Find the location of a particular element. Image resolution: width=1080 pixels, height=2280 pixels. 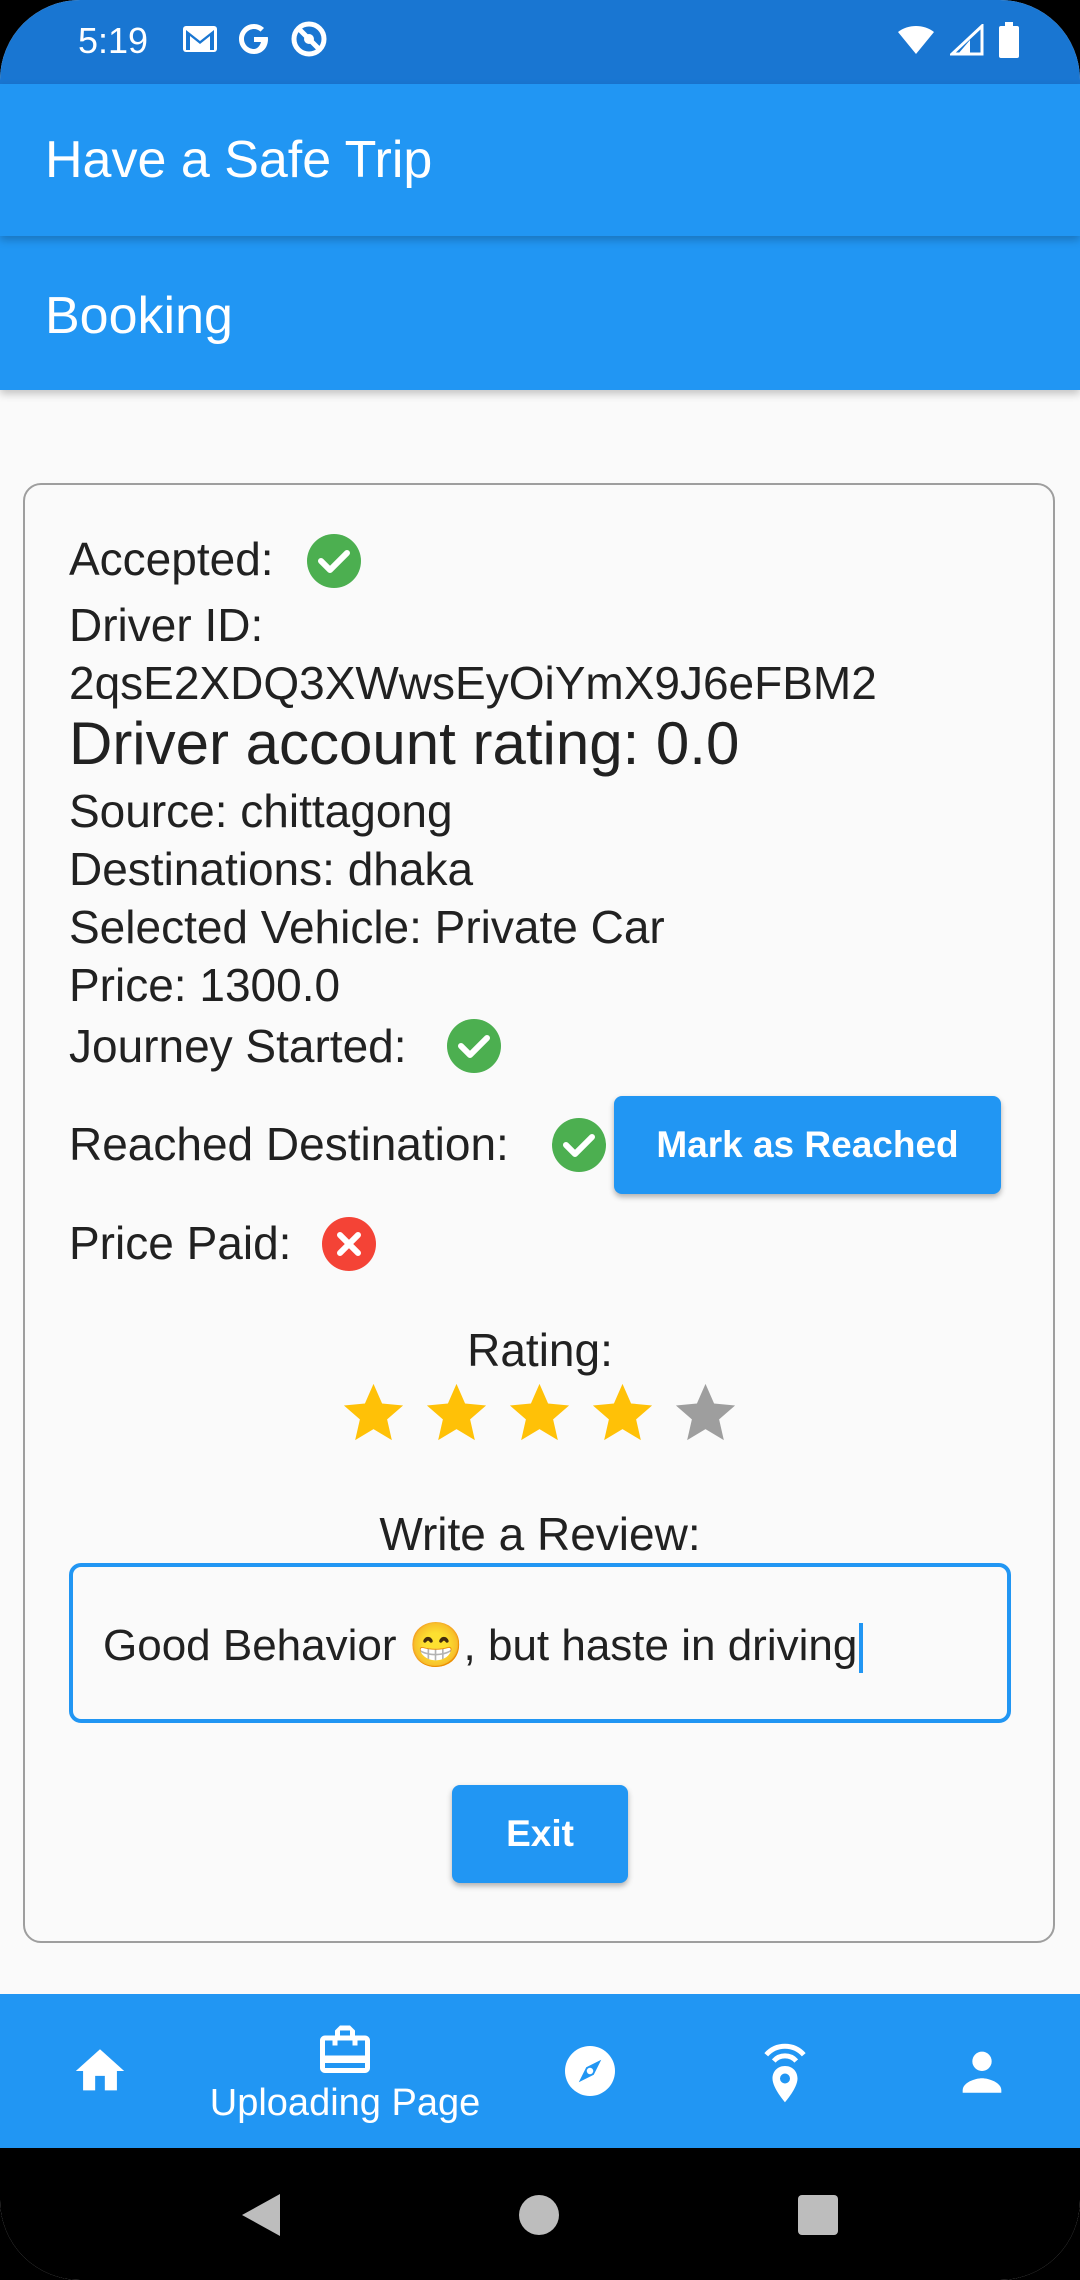

nav-label: Uploading Page is located at coordinates (345, 2102).